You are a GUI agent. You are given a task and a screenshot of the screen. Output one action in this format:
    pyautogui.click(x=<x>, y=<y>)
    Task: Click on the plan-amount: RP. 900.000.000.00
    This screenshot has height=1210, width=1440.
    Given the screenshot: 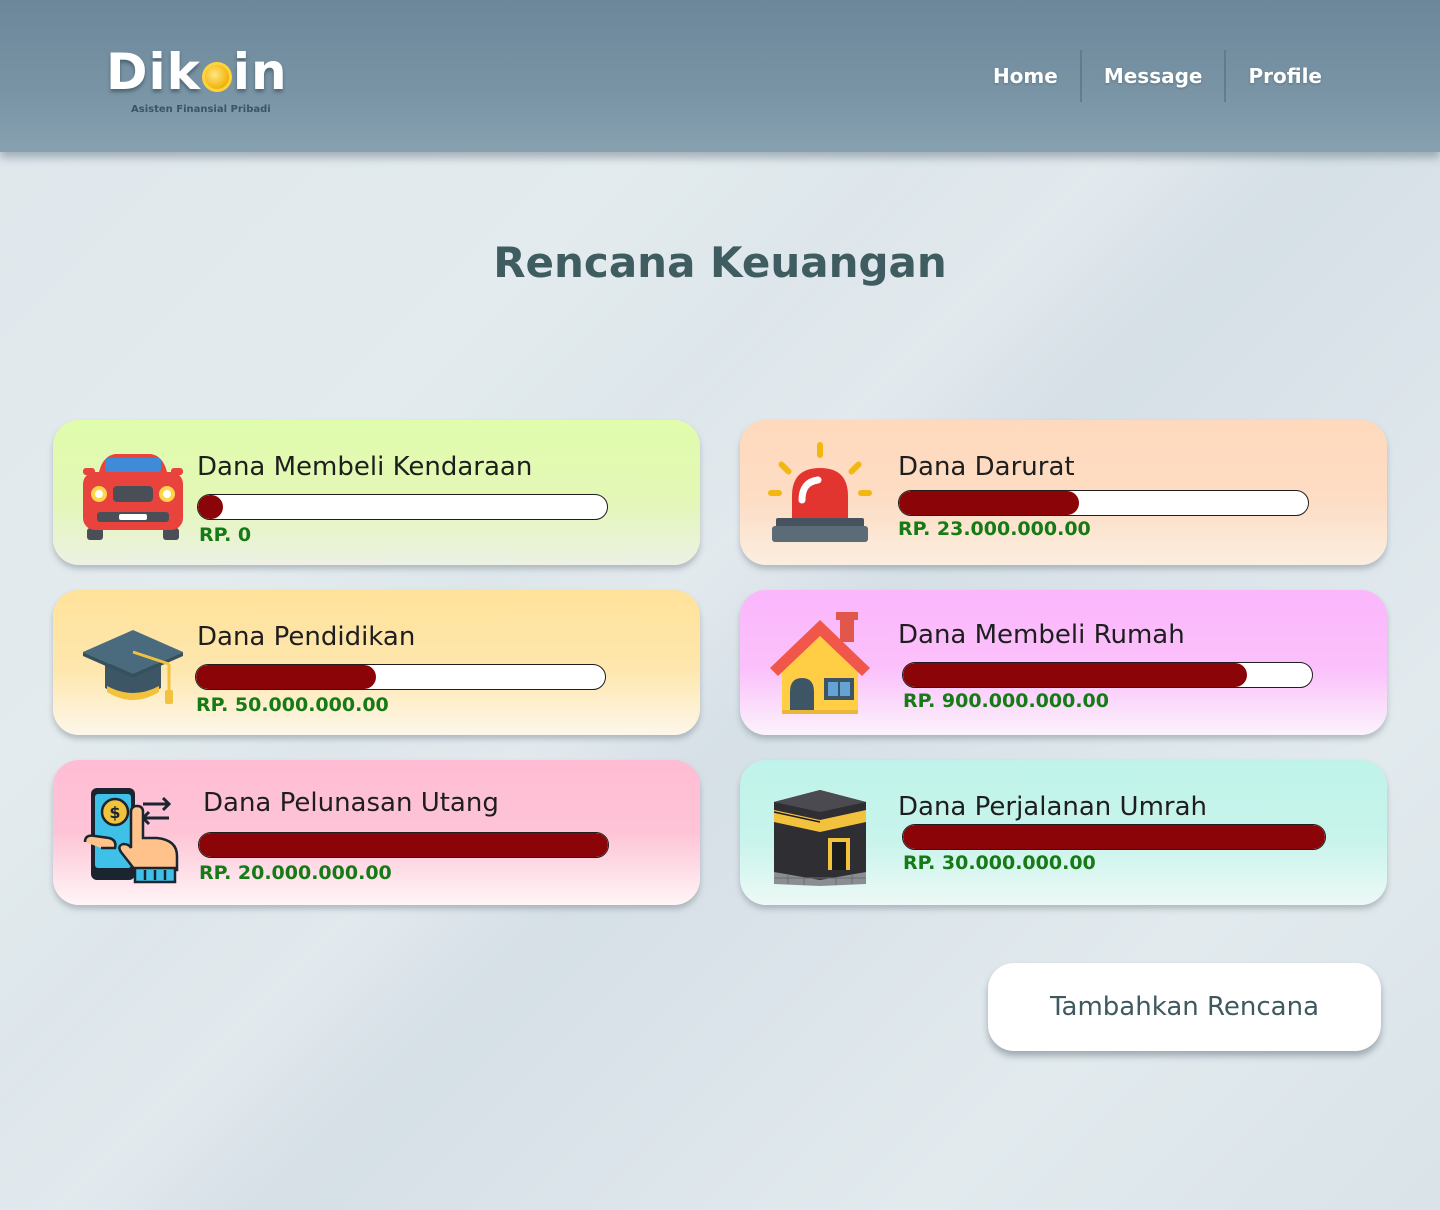 What is the action you would take?
    pyautogui.click(x=1006, y=701)
    